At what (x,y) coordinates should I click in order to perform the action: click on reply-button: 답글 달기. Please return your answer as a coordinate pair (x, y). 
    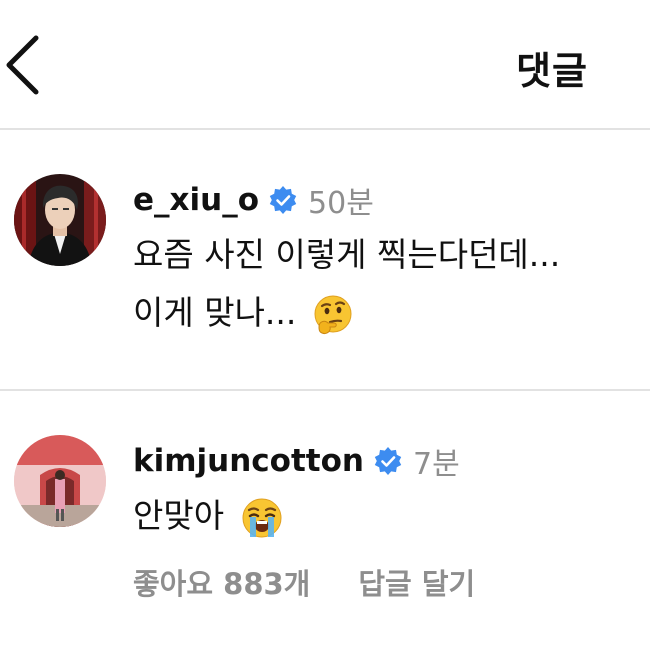
    Looking at the image, I should click on (416, 582).